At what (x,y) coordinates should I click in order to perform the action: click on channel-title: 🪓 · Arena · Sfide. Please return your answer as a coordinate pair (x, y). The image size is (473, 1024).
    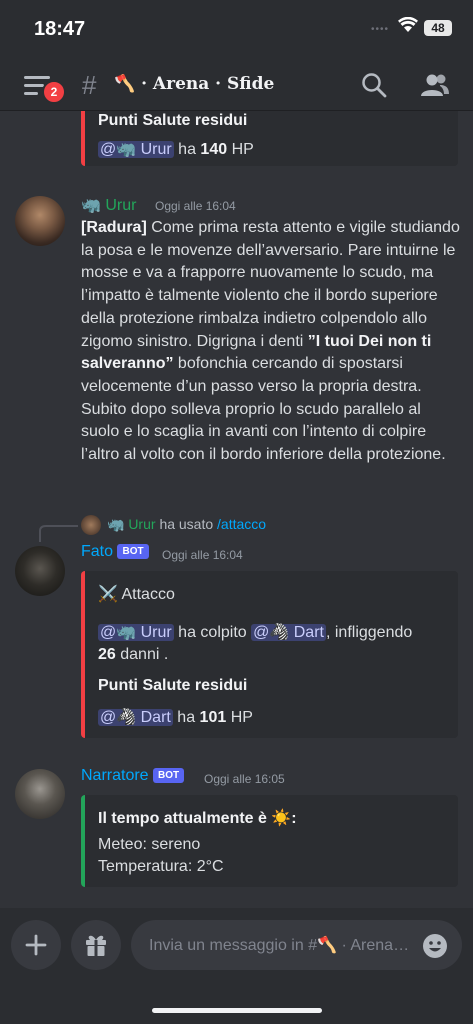
    Looking at the image, I should click on (194, 84).